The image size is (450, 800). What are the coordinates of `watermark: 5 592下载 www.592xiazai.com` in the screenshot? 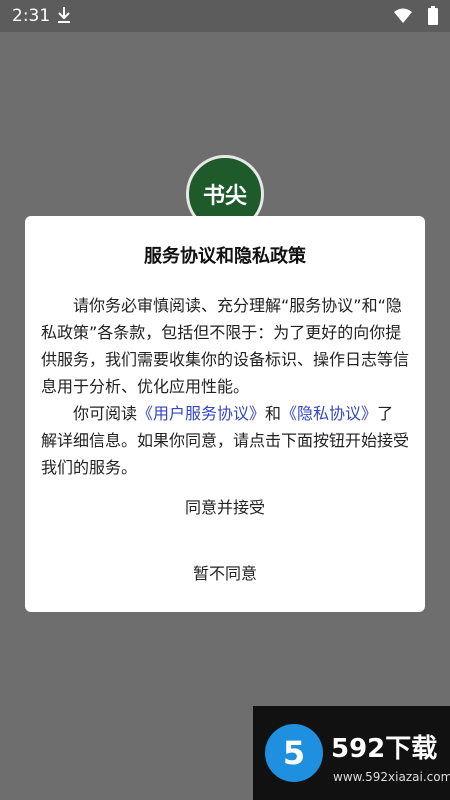 It's located at (351, 753).